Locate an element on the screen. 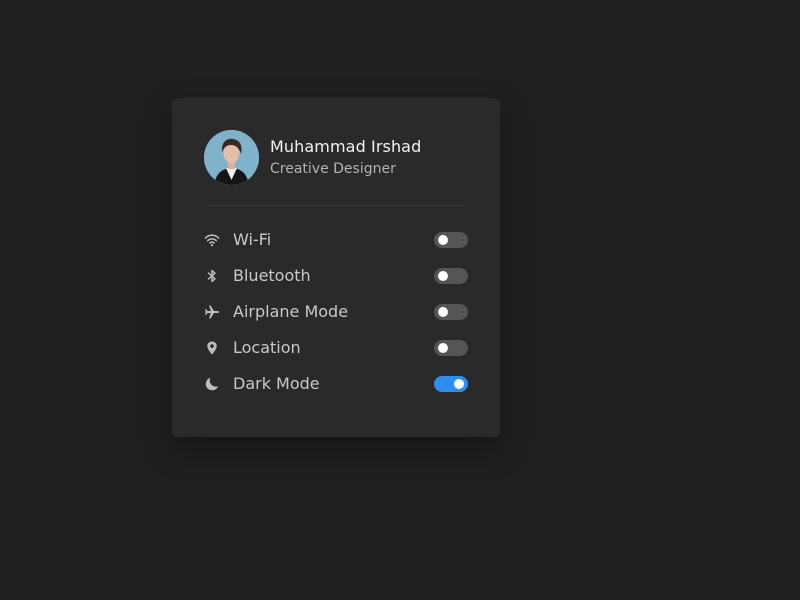 The height and width of the screenshot is (600, 800). bluetooth-toggle is located at coordinates (451, 276).